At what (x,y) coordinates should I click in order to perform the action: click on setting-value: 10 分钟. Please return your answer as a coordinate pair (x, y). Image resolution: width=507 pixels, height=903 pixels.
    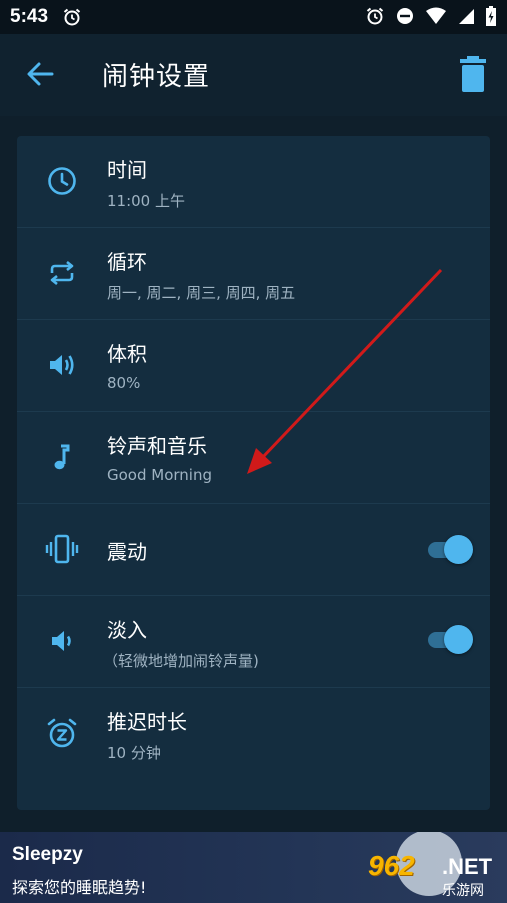
    Looking at the image, I should click on (134, 753).